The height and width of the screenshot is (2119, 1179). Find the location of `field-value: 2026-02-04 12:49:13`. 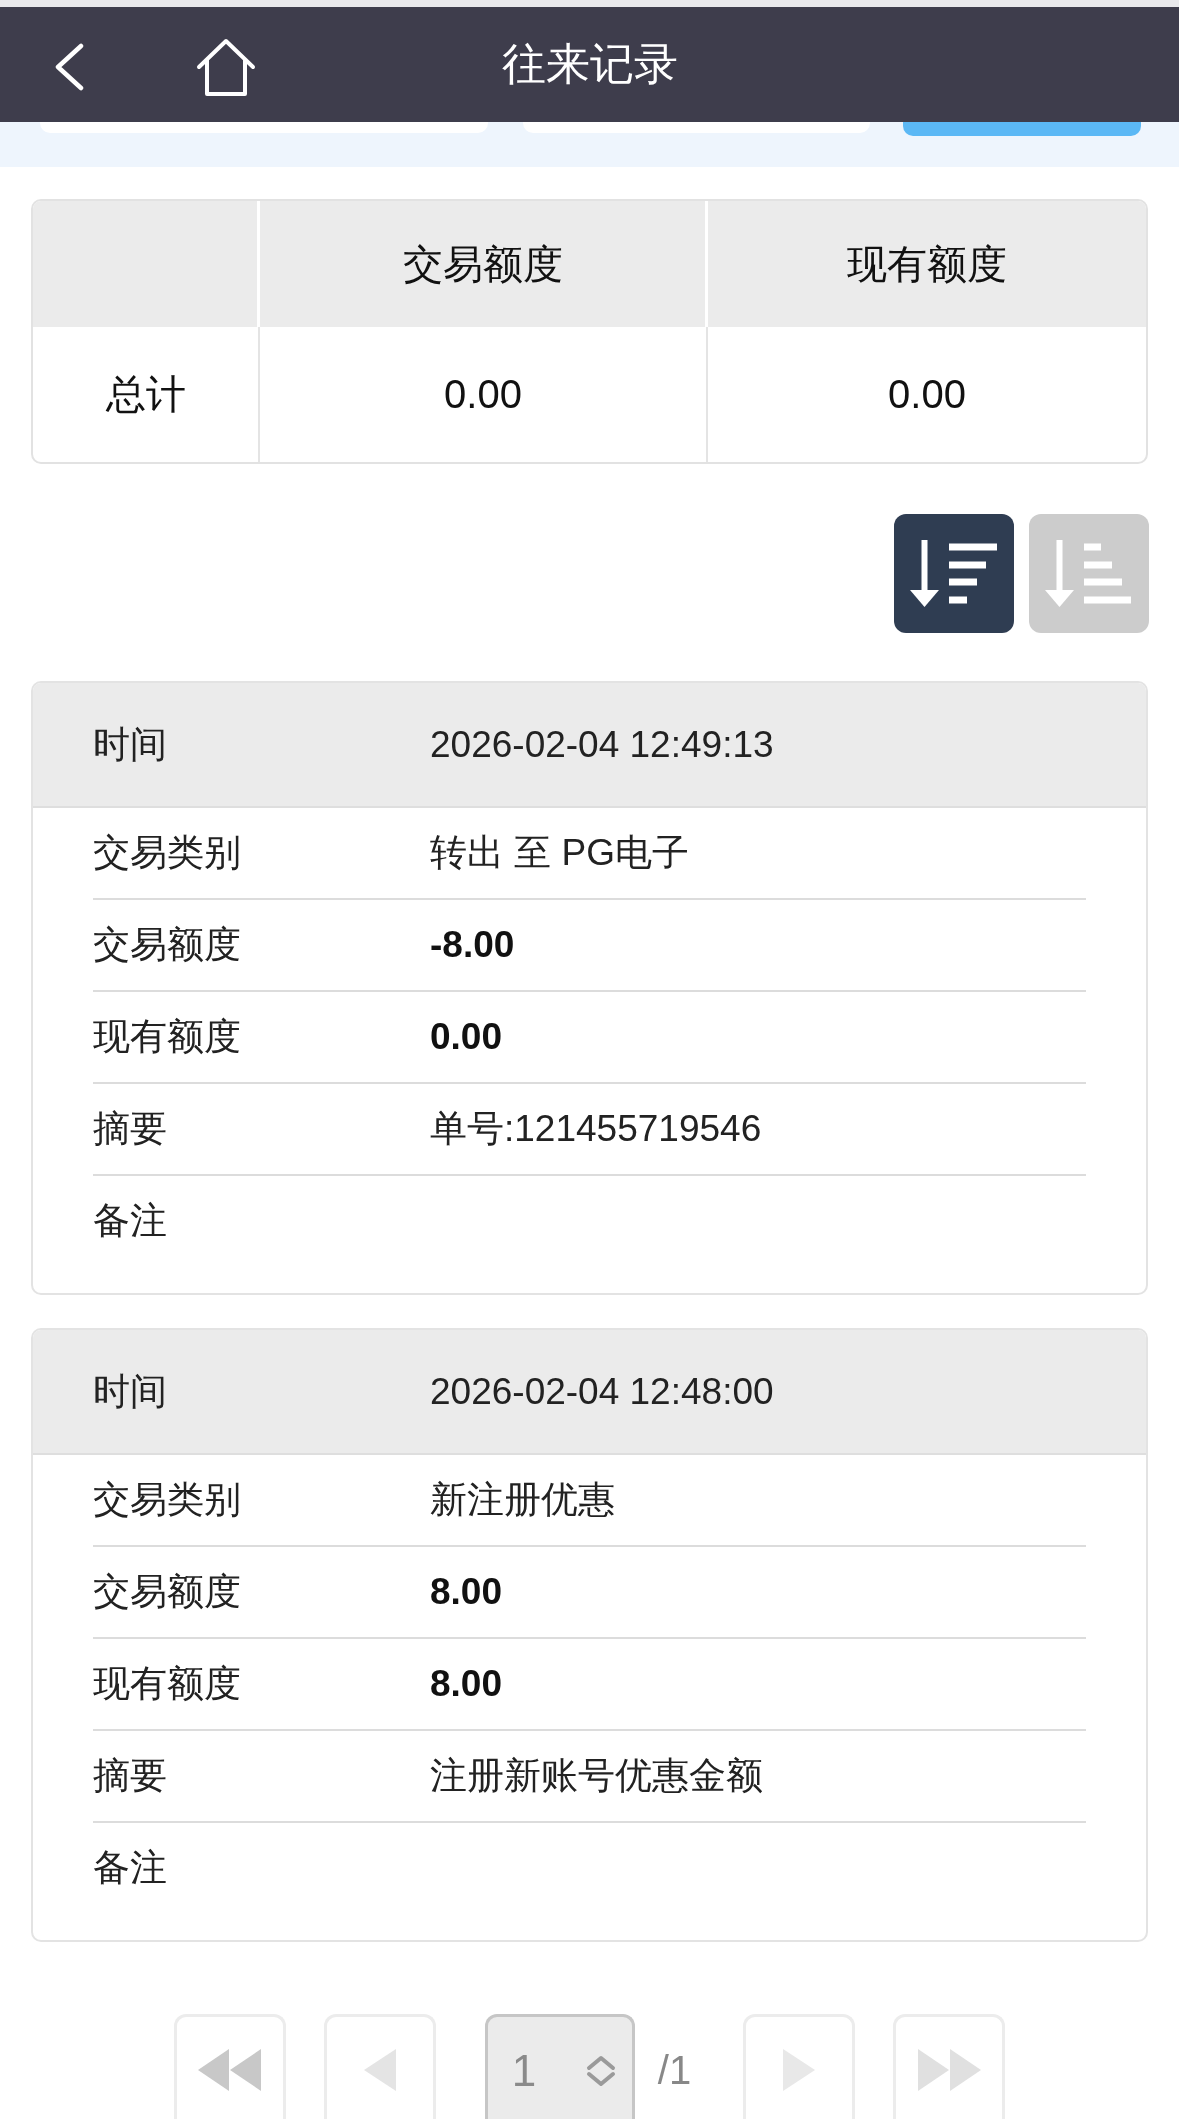

field-value: 2026-02-04 12:49:13 is located at coordinates (602, 744).